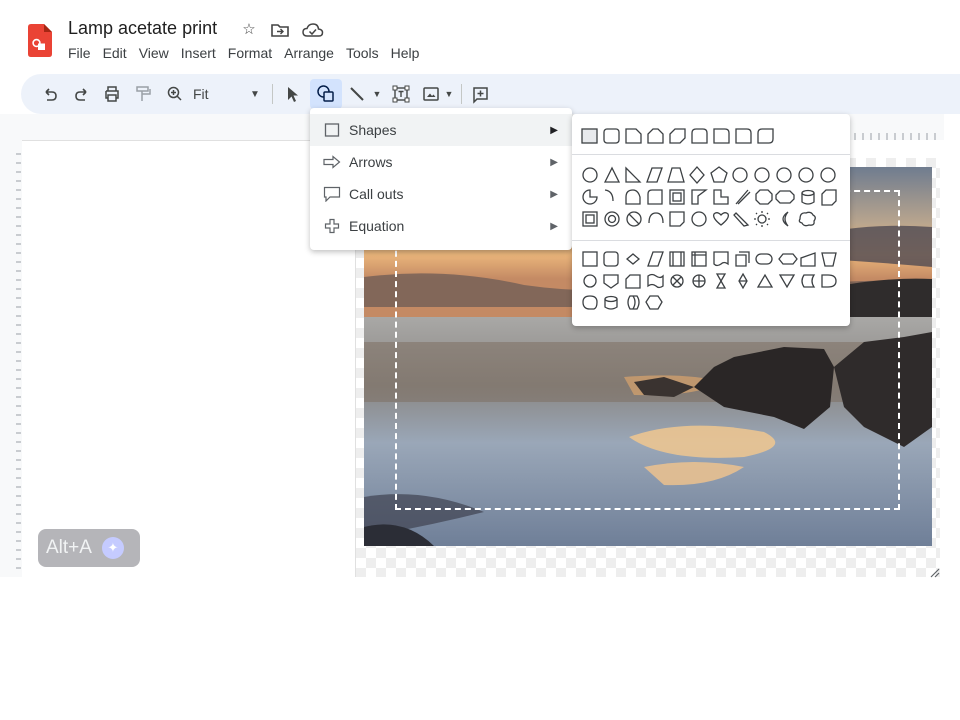  Describe the element at coordinates (250, 53) in the screenshot. I see `menu-format: Format` at that location.